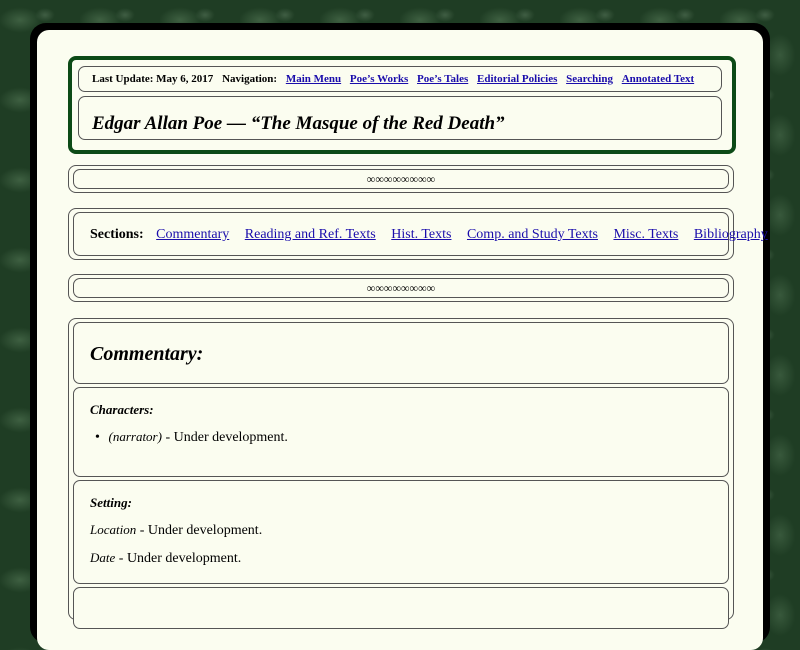  Describe the element at coordinates (658, 79) in the screenshot. I see `nav-link-annotated-text: Annotated Text` at that location.